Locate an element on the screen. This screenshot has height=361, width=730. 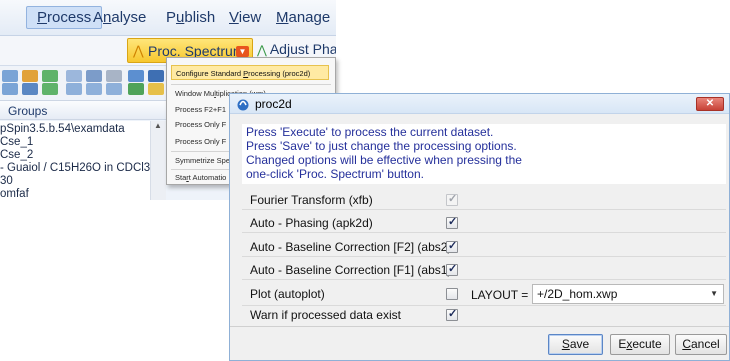
menu-item-process-only-f2: Process Only F is located at coordinates (198, 124).